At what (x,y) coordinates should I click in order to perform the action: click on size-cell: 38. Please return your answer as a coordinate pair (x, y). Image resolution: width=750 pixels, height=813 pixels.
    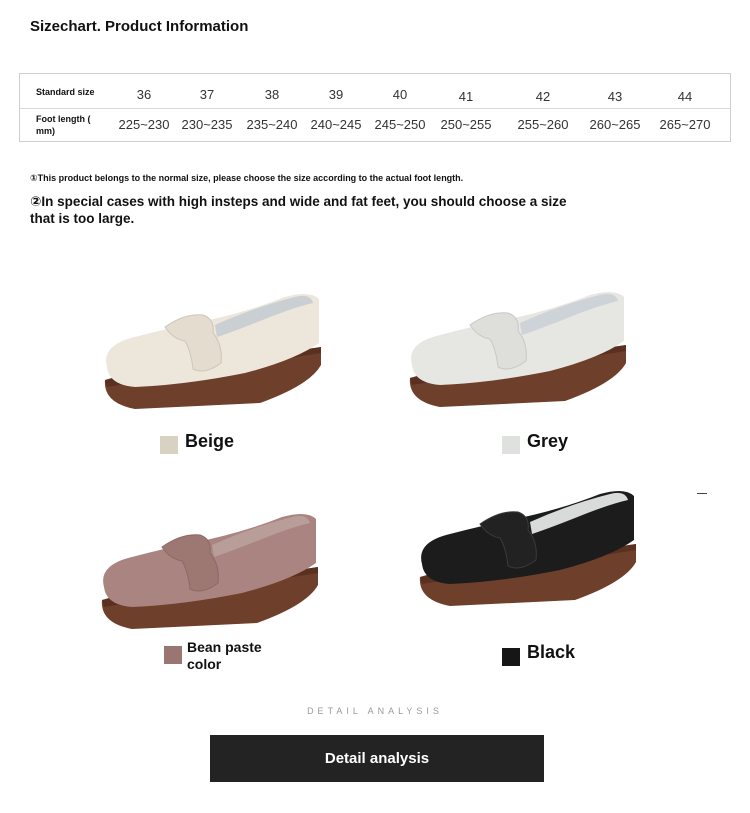
    Looking at the image, I should click on (272, 94).